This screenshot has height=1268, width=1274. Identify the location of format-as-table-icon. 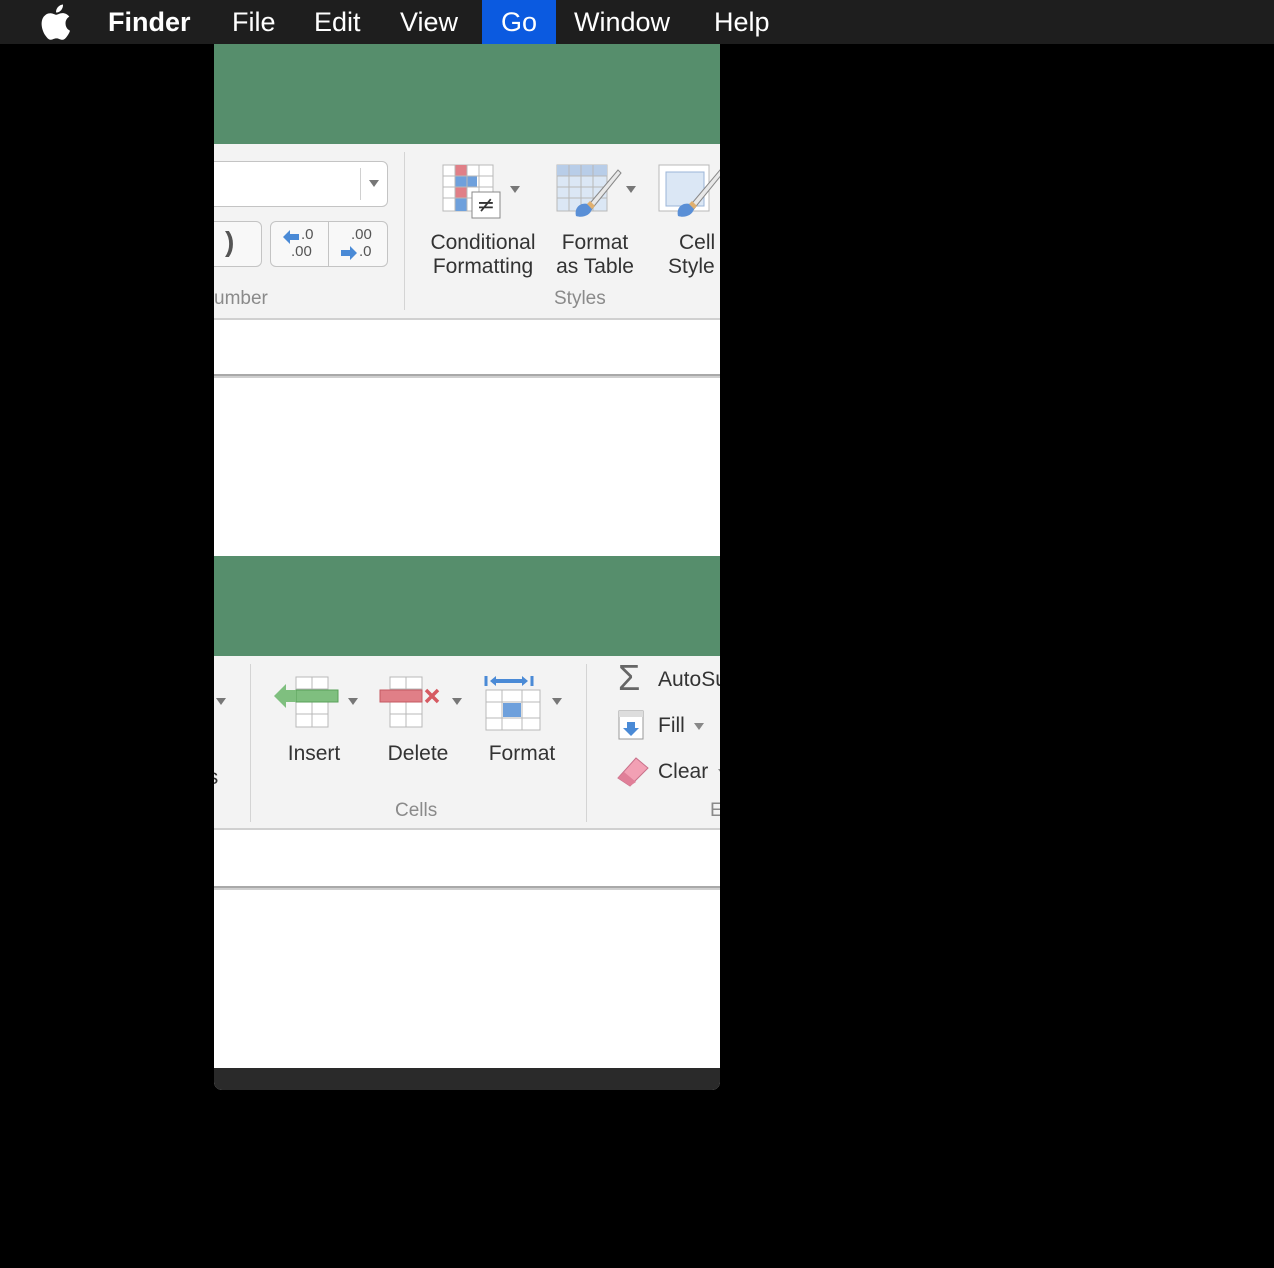
(589, 190).